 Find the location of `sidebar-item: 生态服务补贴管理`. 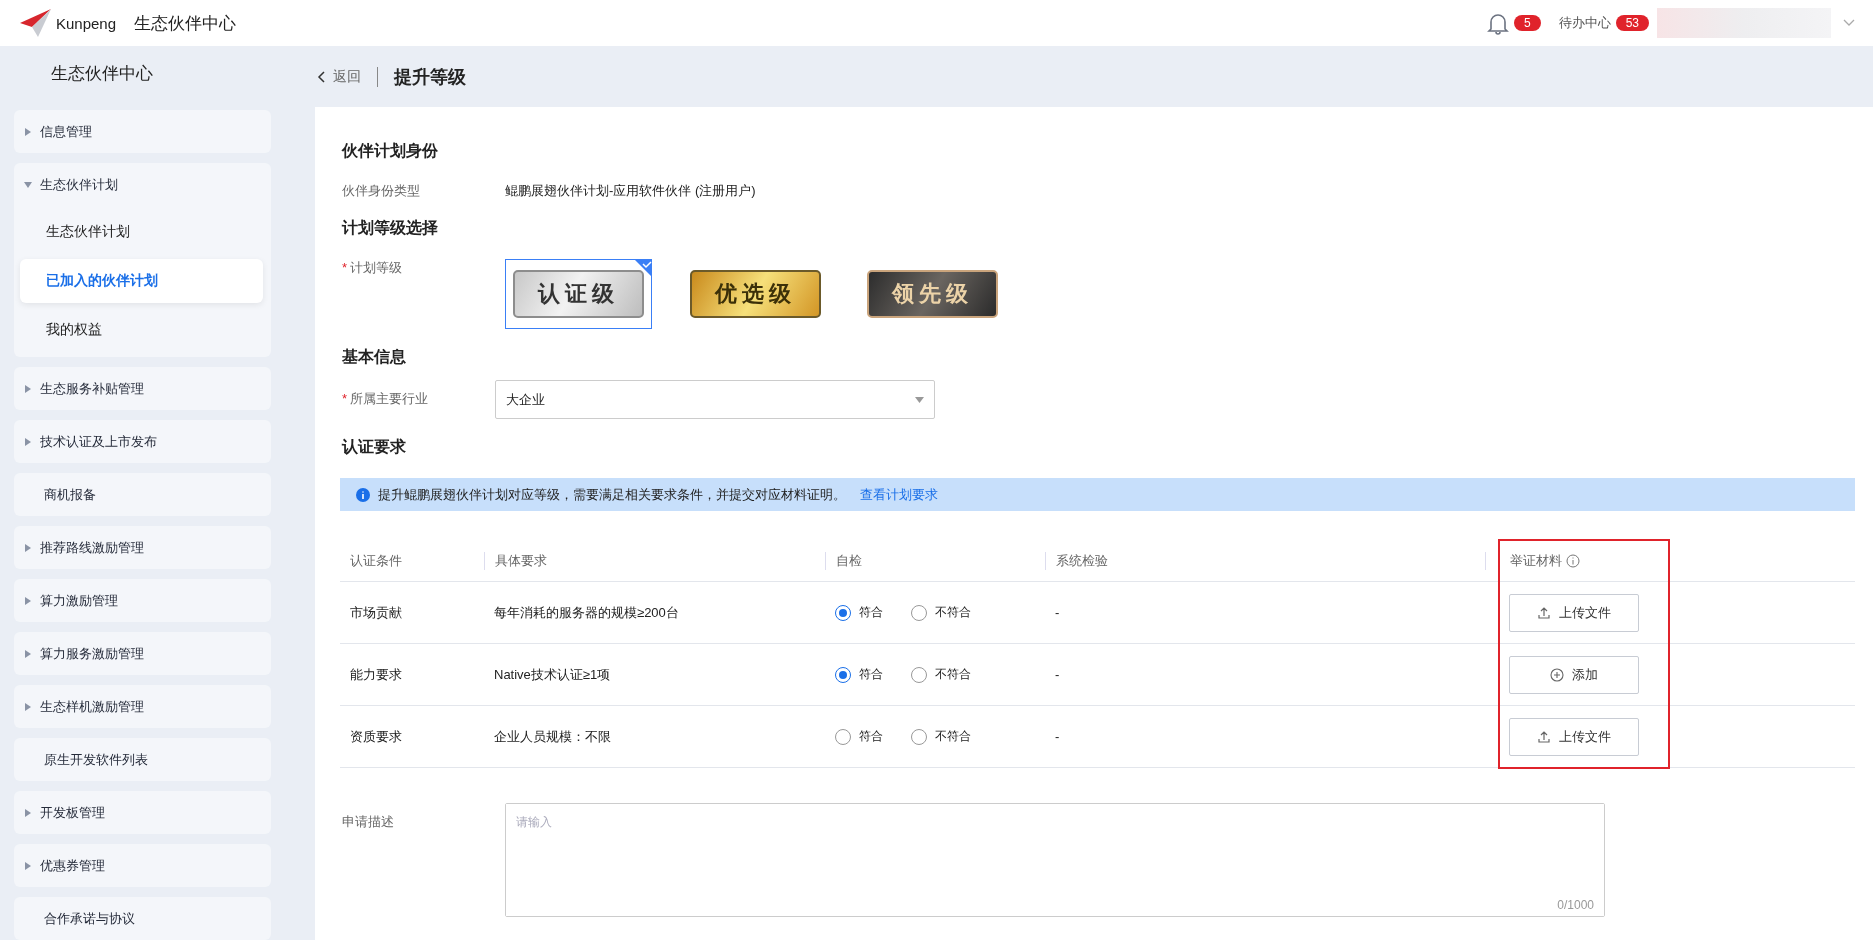

sidebar-item: 生态服务补贴管理 is located at coordinates (142, 388).